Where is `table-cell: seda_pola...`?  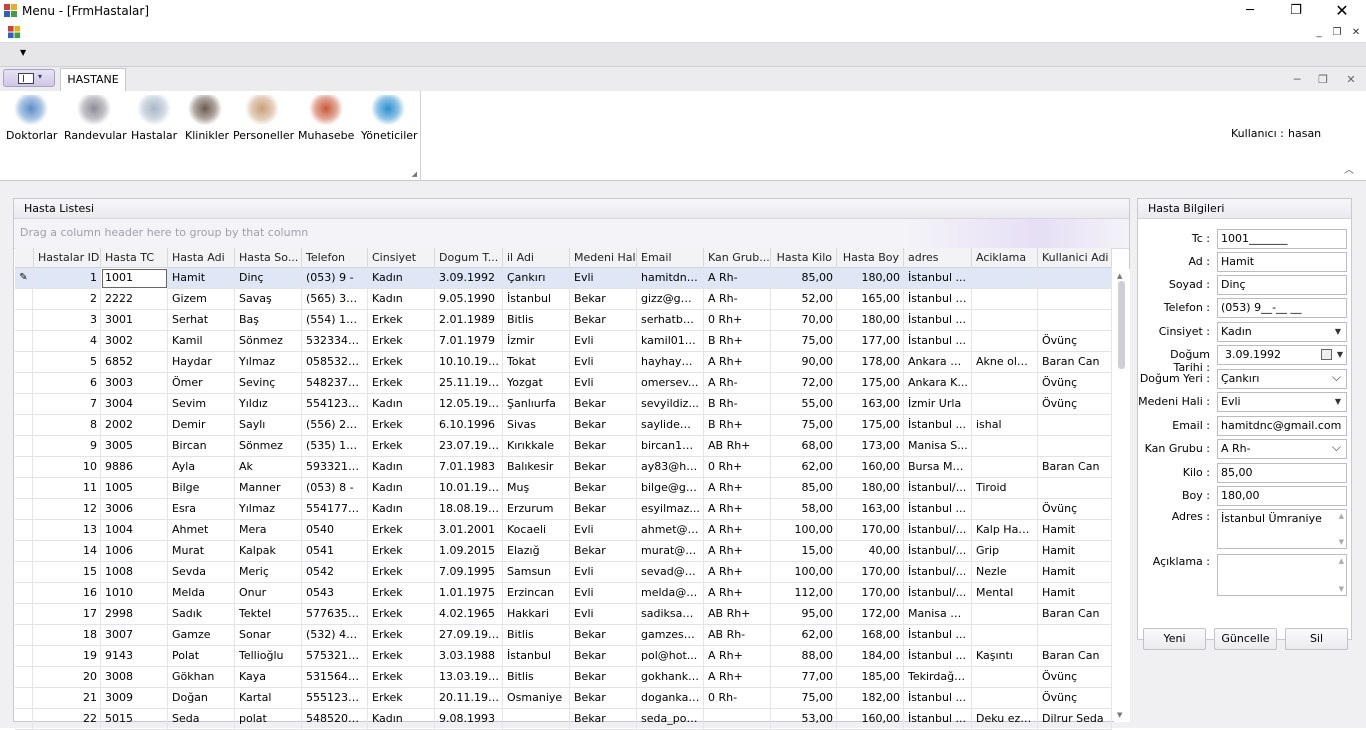 table-cell: seda_pola... is located at coordinates (670, 719).